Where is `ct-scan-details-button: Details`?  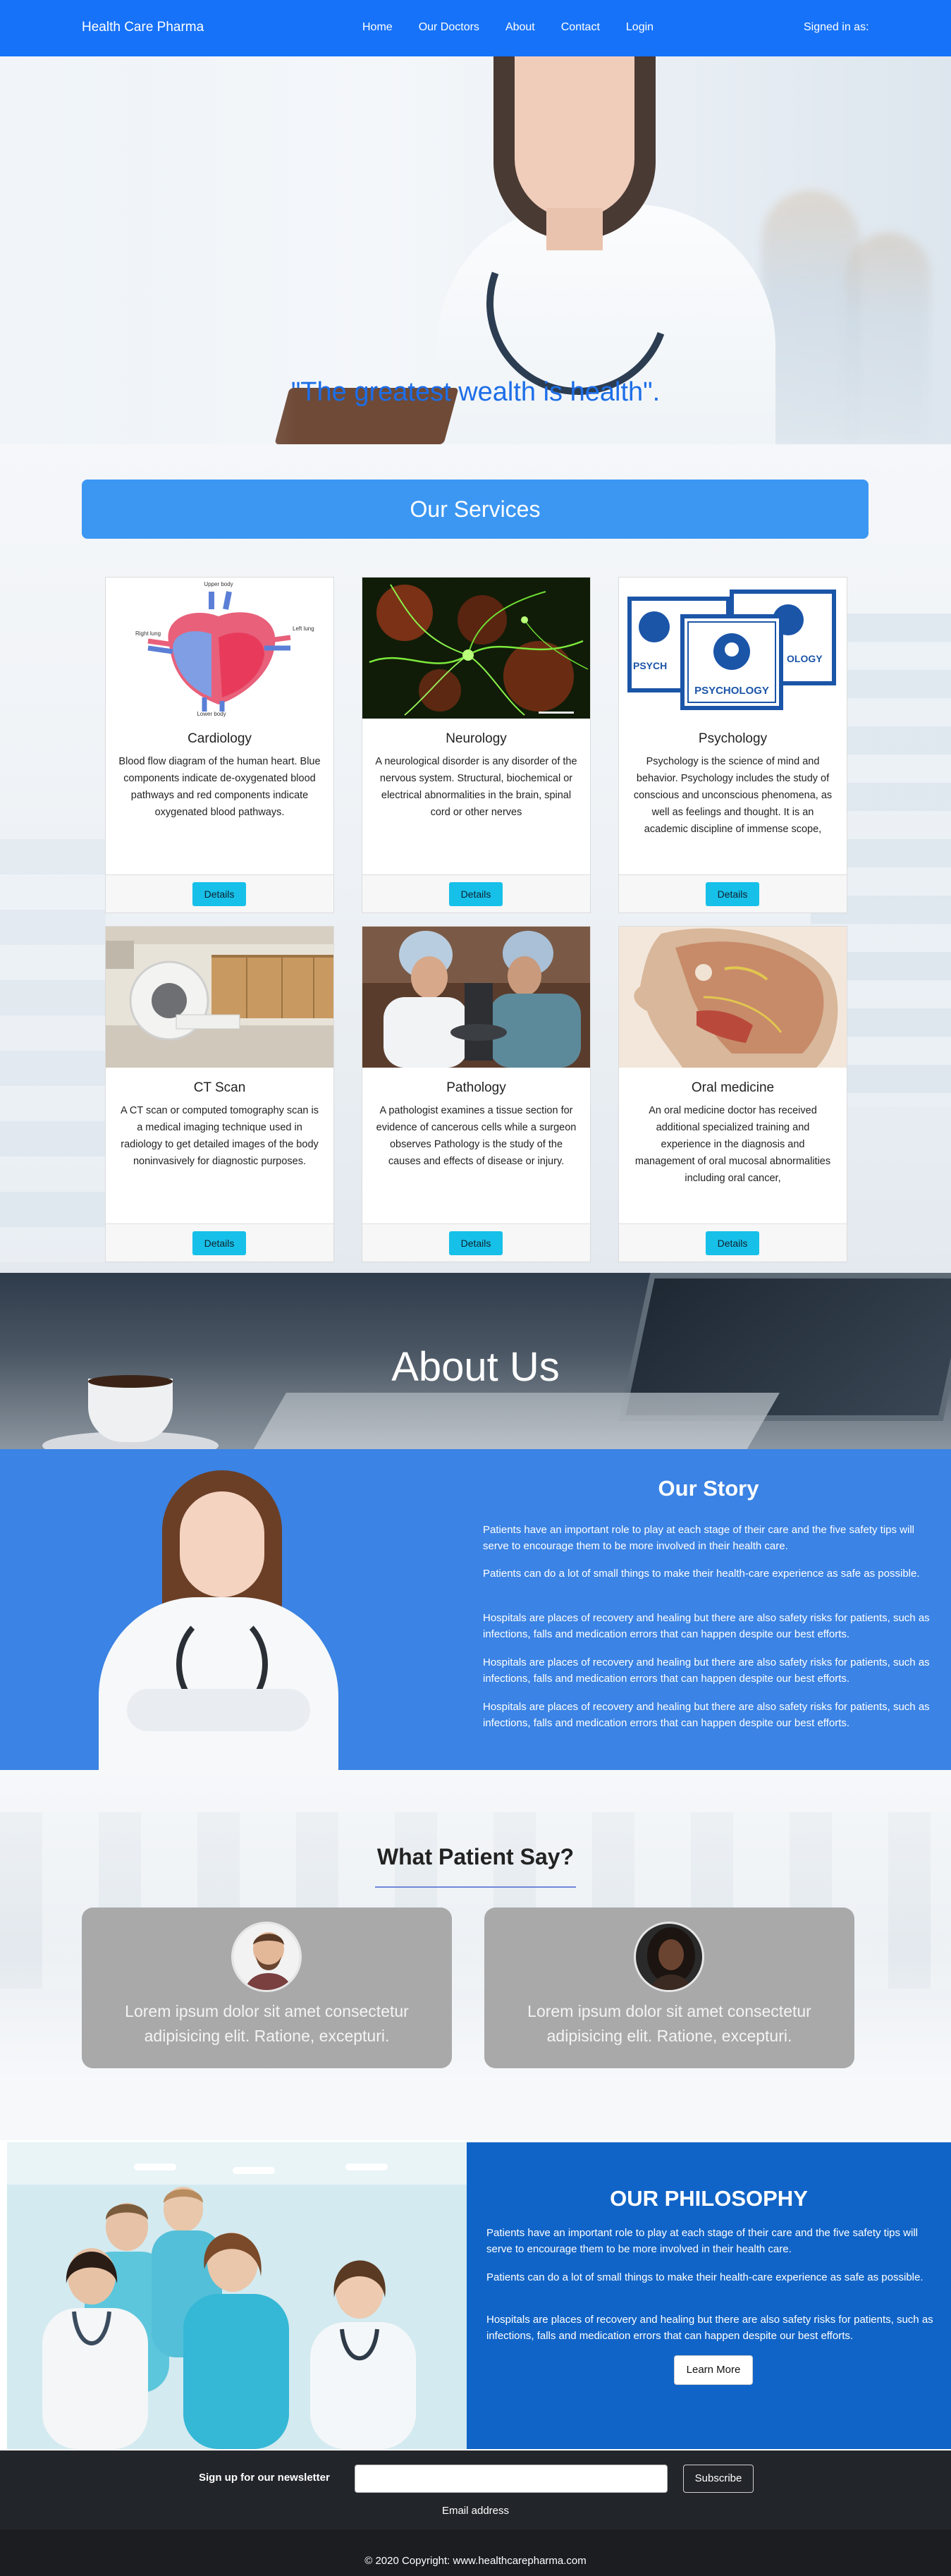 ct-scan-details-button: Details is located at coordinates (219, 1243).